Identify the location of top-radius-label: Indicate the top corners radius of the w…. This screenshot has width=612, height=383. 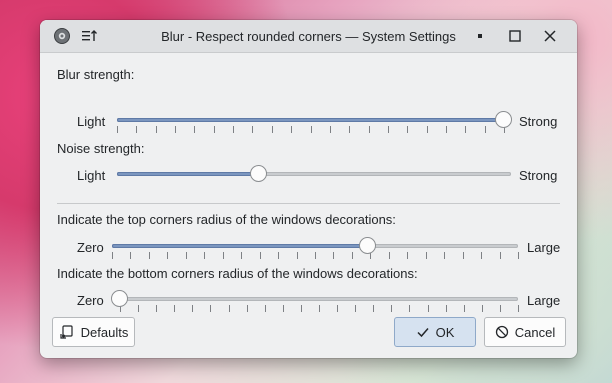
(226, 219).